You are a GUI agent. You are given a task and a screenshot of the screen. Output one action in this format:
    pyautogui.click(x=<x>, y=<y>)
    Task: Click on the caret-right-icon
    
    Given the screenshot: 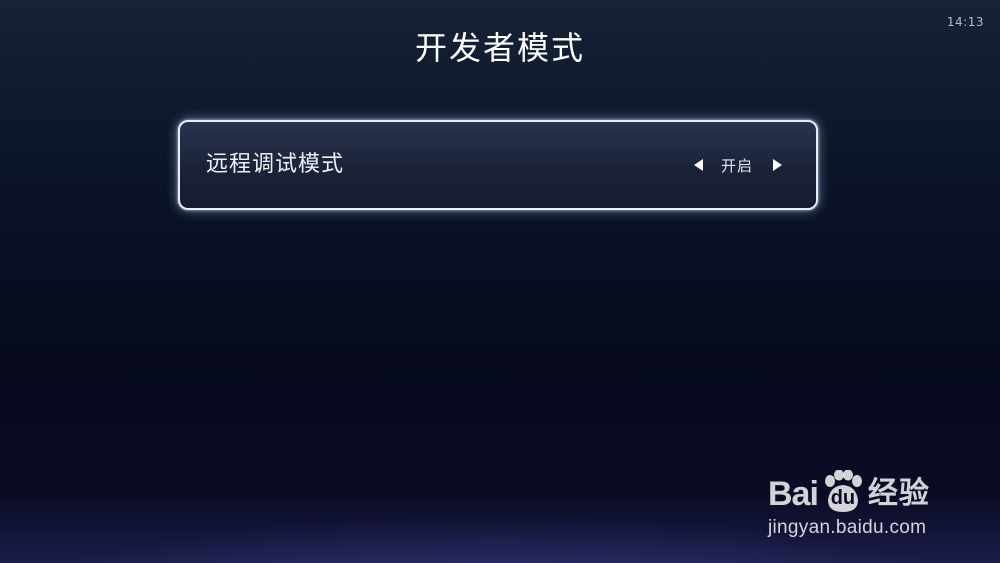 What is the action you would take?
    pyautogui.click(x=777, y=165)
    